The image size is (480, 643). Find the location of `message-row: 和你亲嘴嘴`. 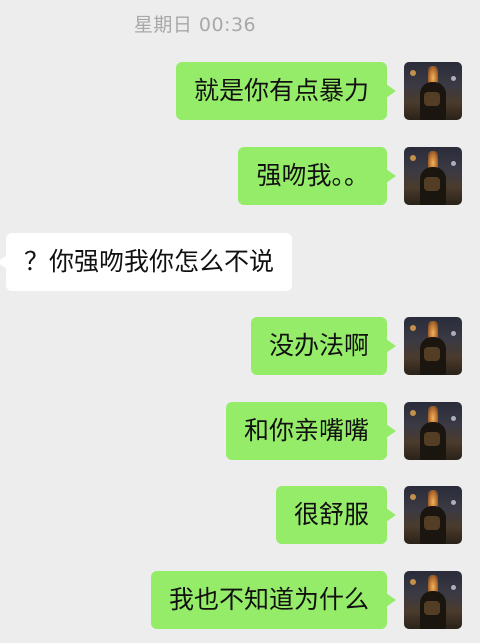

message-row: 和你亲嘴嘴 is located at coordinates (240, 433).